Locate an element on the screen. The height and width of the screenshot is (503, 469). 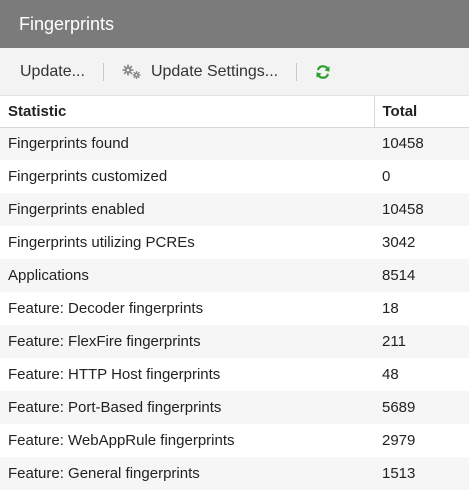
table-row: Feature: Port-Based fingerprints 5689 is located at coordinates (234, 407).